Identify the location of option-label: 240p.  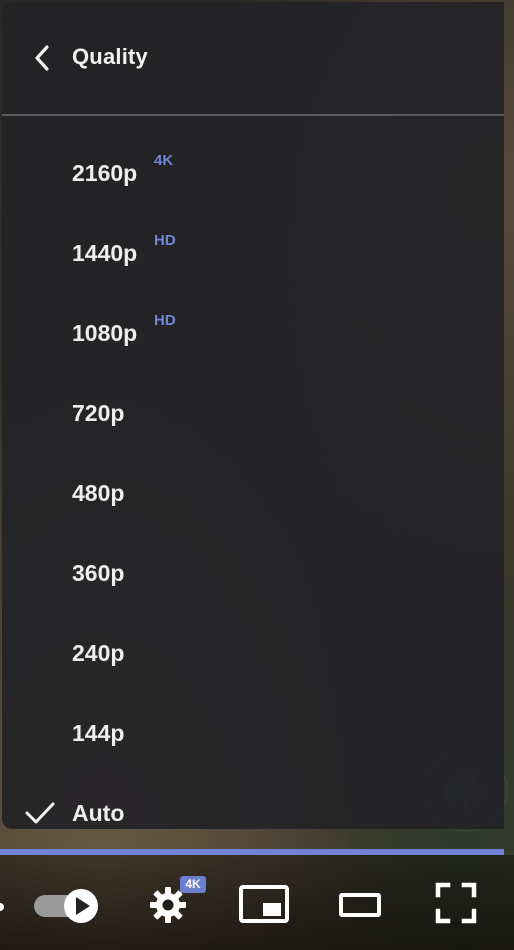
(98, 653).